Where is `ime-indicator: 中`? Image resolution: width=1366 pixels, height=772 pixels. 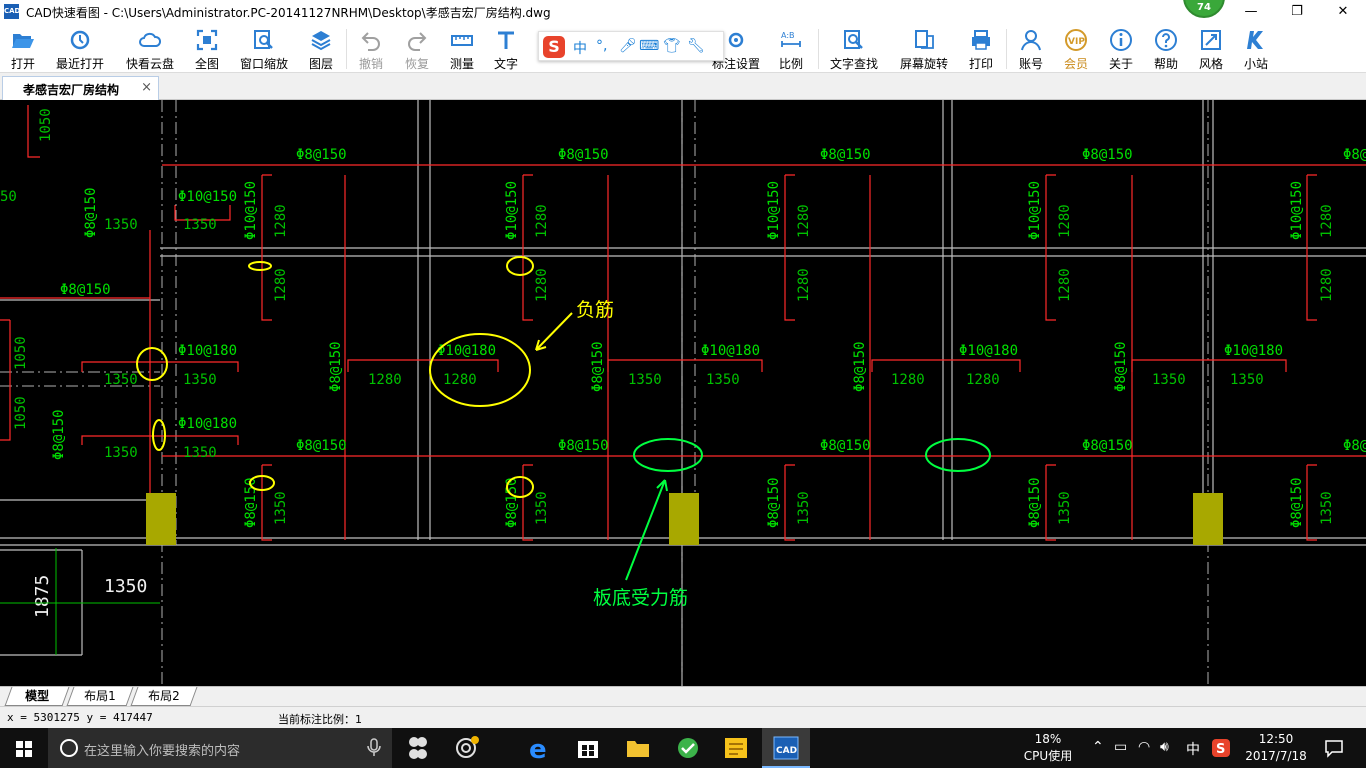
ime-indicator: 中 is located at coordinates (1193, 749).